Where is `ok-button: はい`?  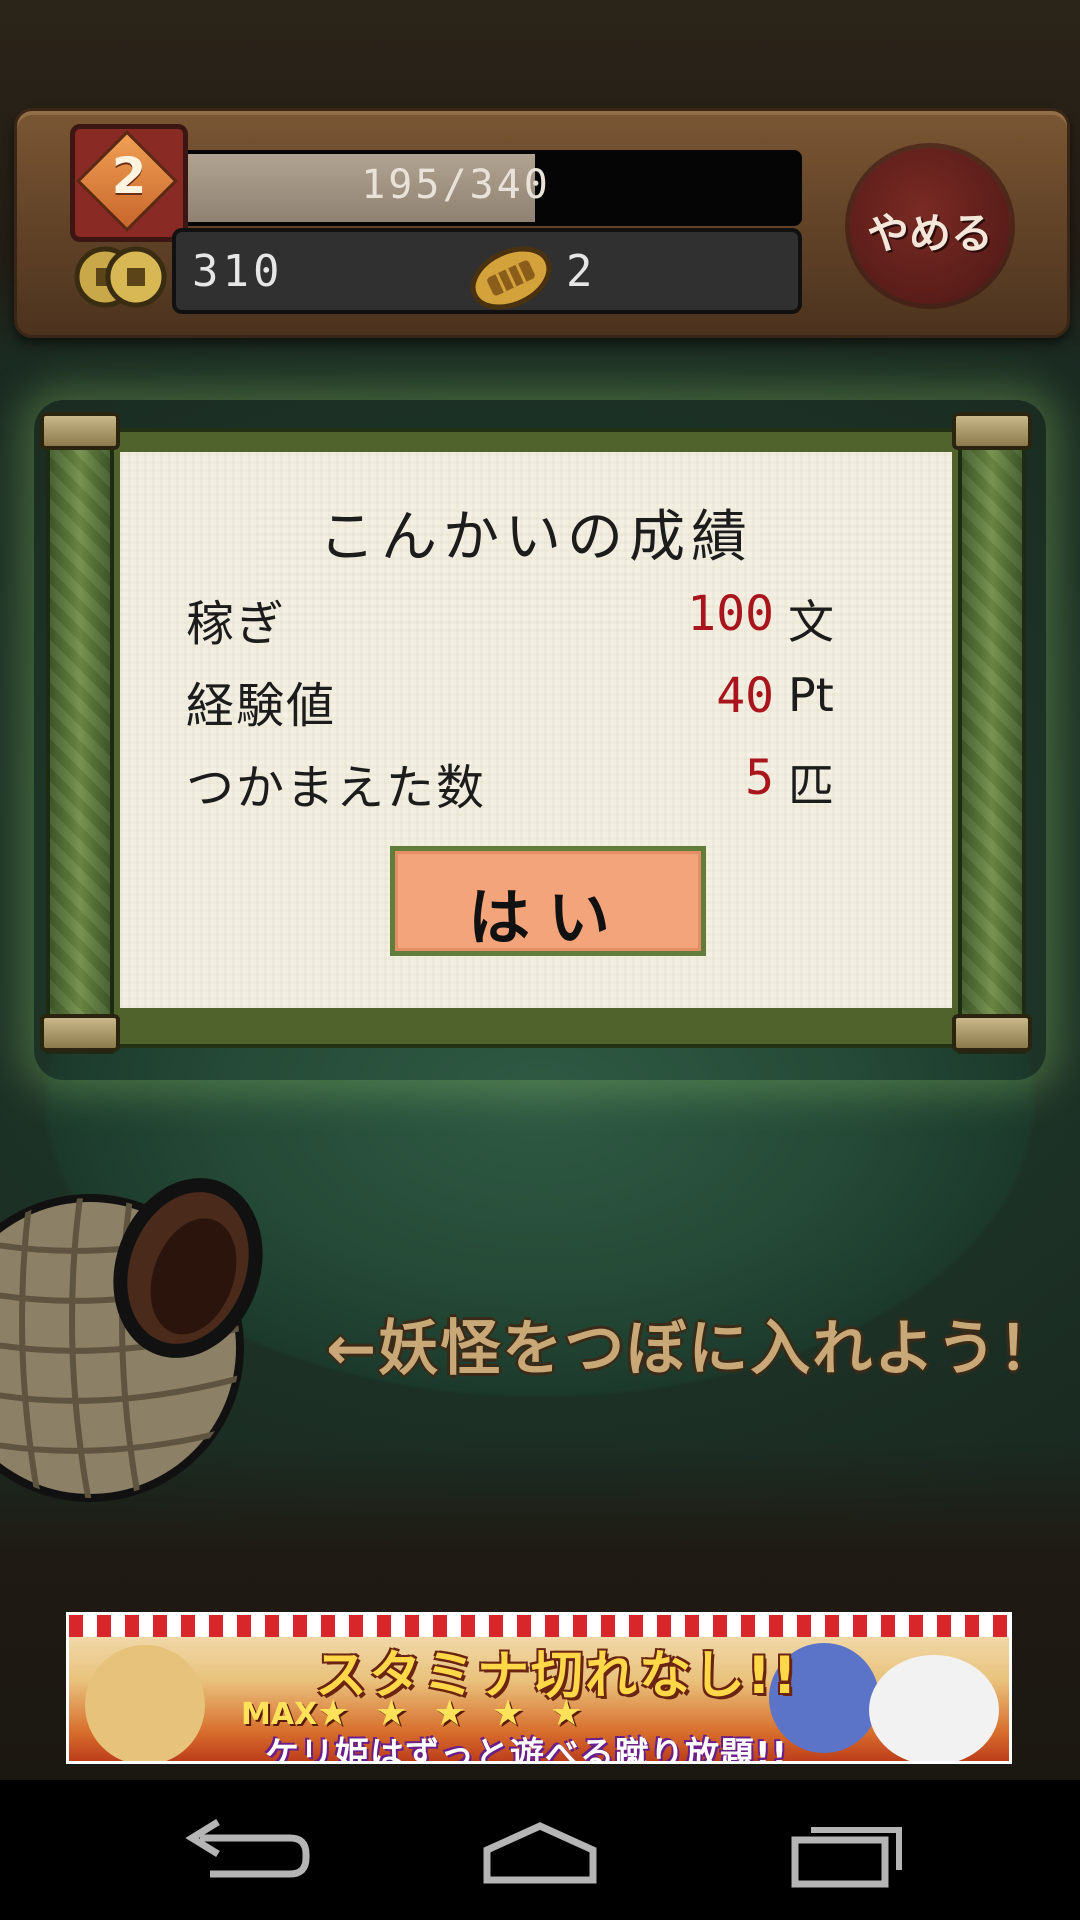 ok-button: はい is located at coordinates (548, 901).